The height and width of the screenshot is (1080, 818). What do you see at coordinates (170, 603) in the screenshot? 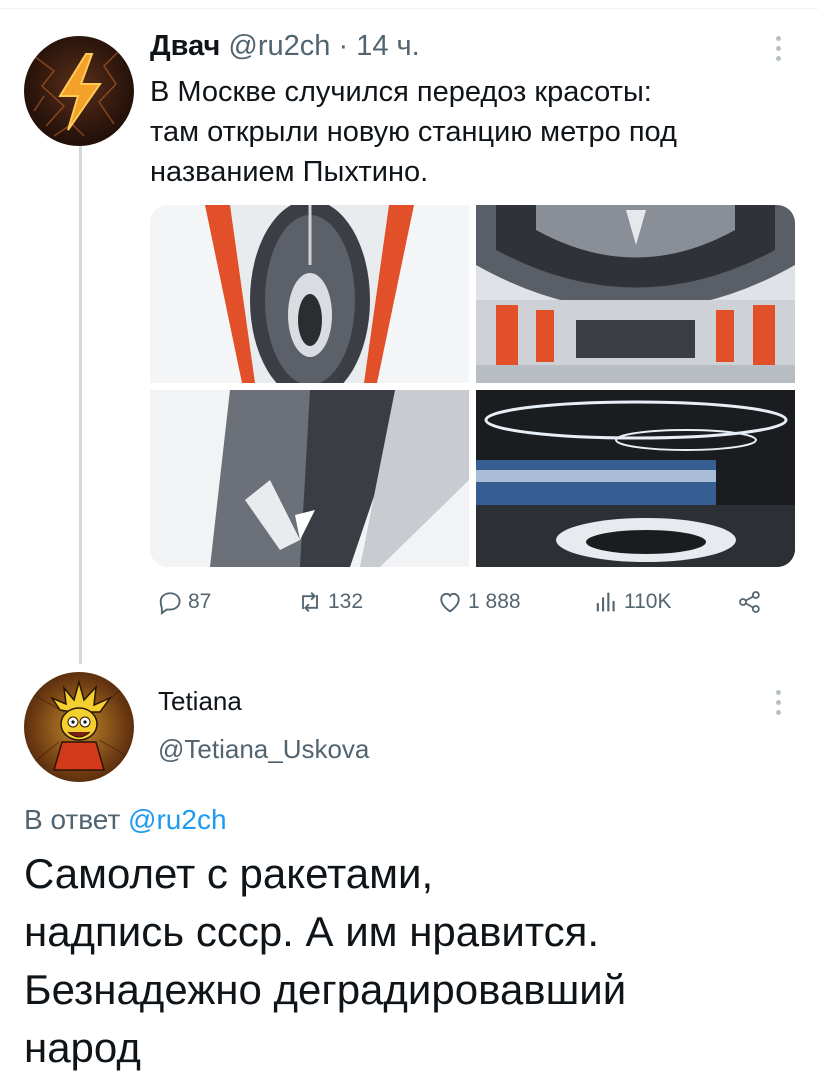
I see `reply-icon` at bounding box center [170, 603].